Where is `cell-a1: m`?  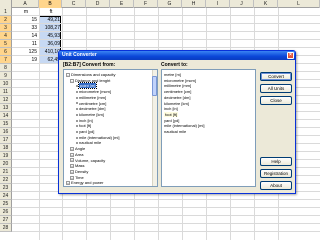
cell-a1: m is located at coordinates (26, 12).